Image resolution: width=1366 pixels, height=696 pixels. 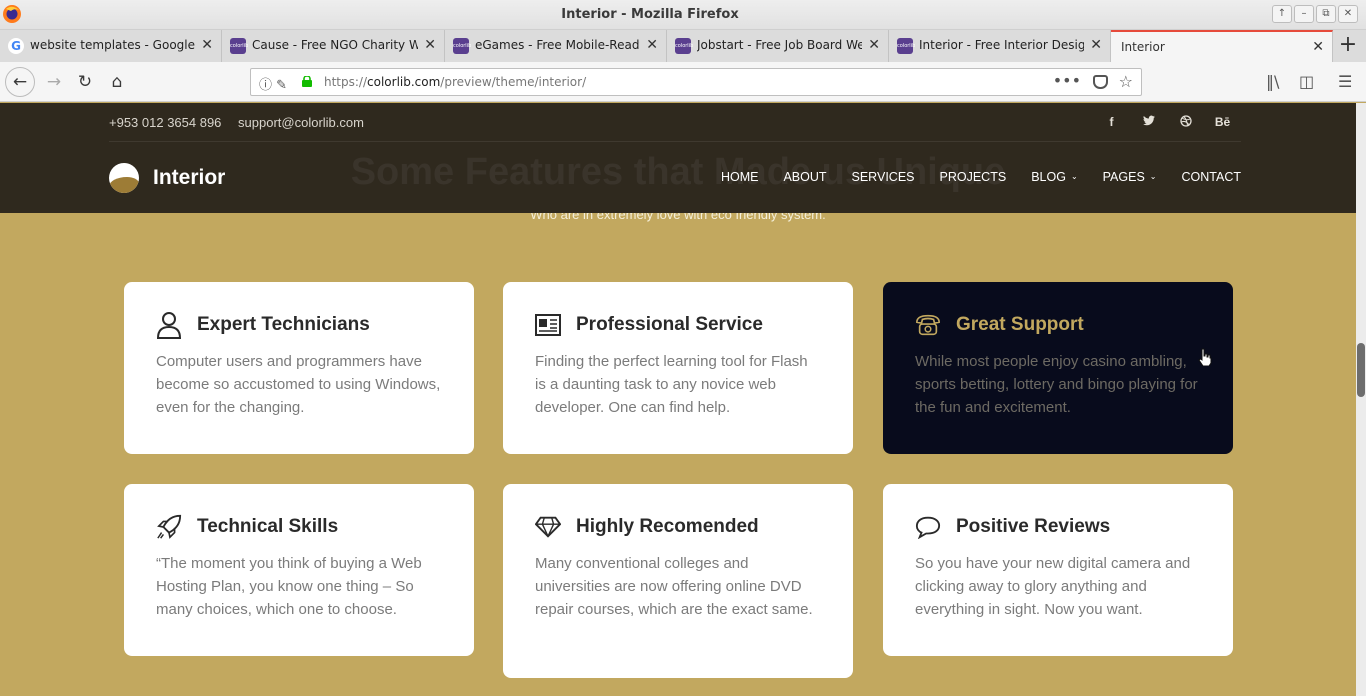 I want to click on social-links: f Bē, so click(x=1167, y=122).